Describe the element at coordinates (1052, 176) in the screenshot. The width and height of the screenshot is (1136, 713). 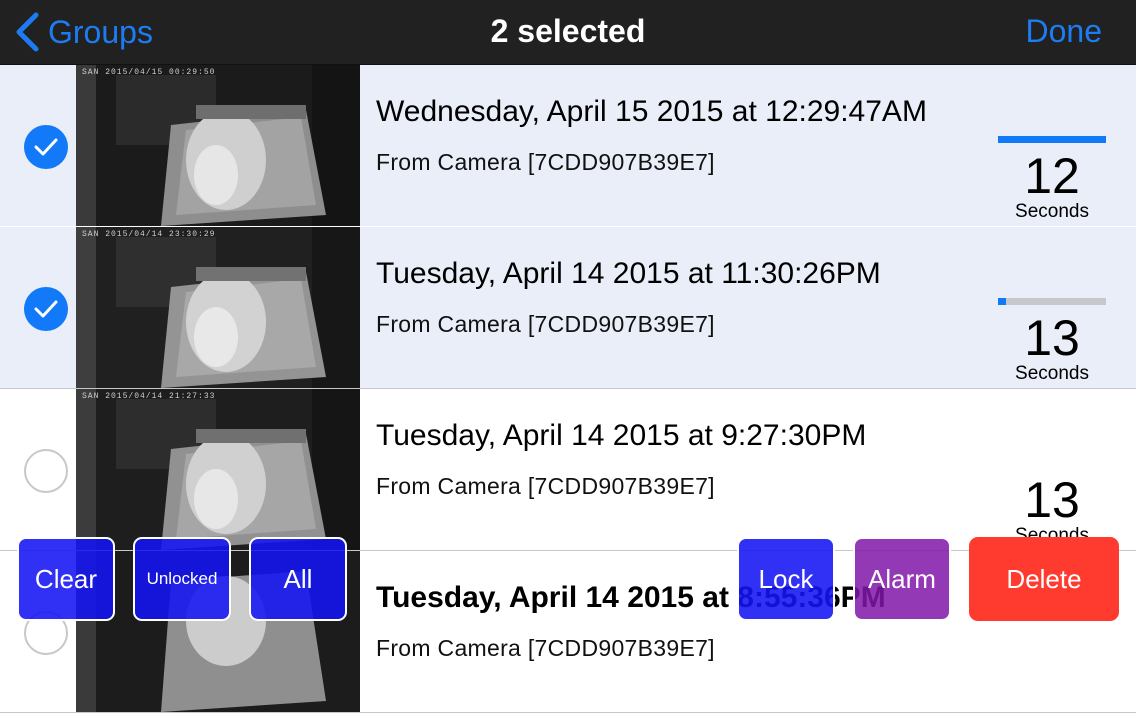
I see `duration-value: 12` at that location.